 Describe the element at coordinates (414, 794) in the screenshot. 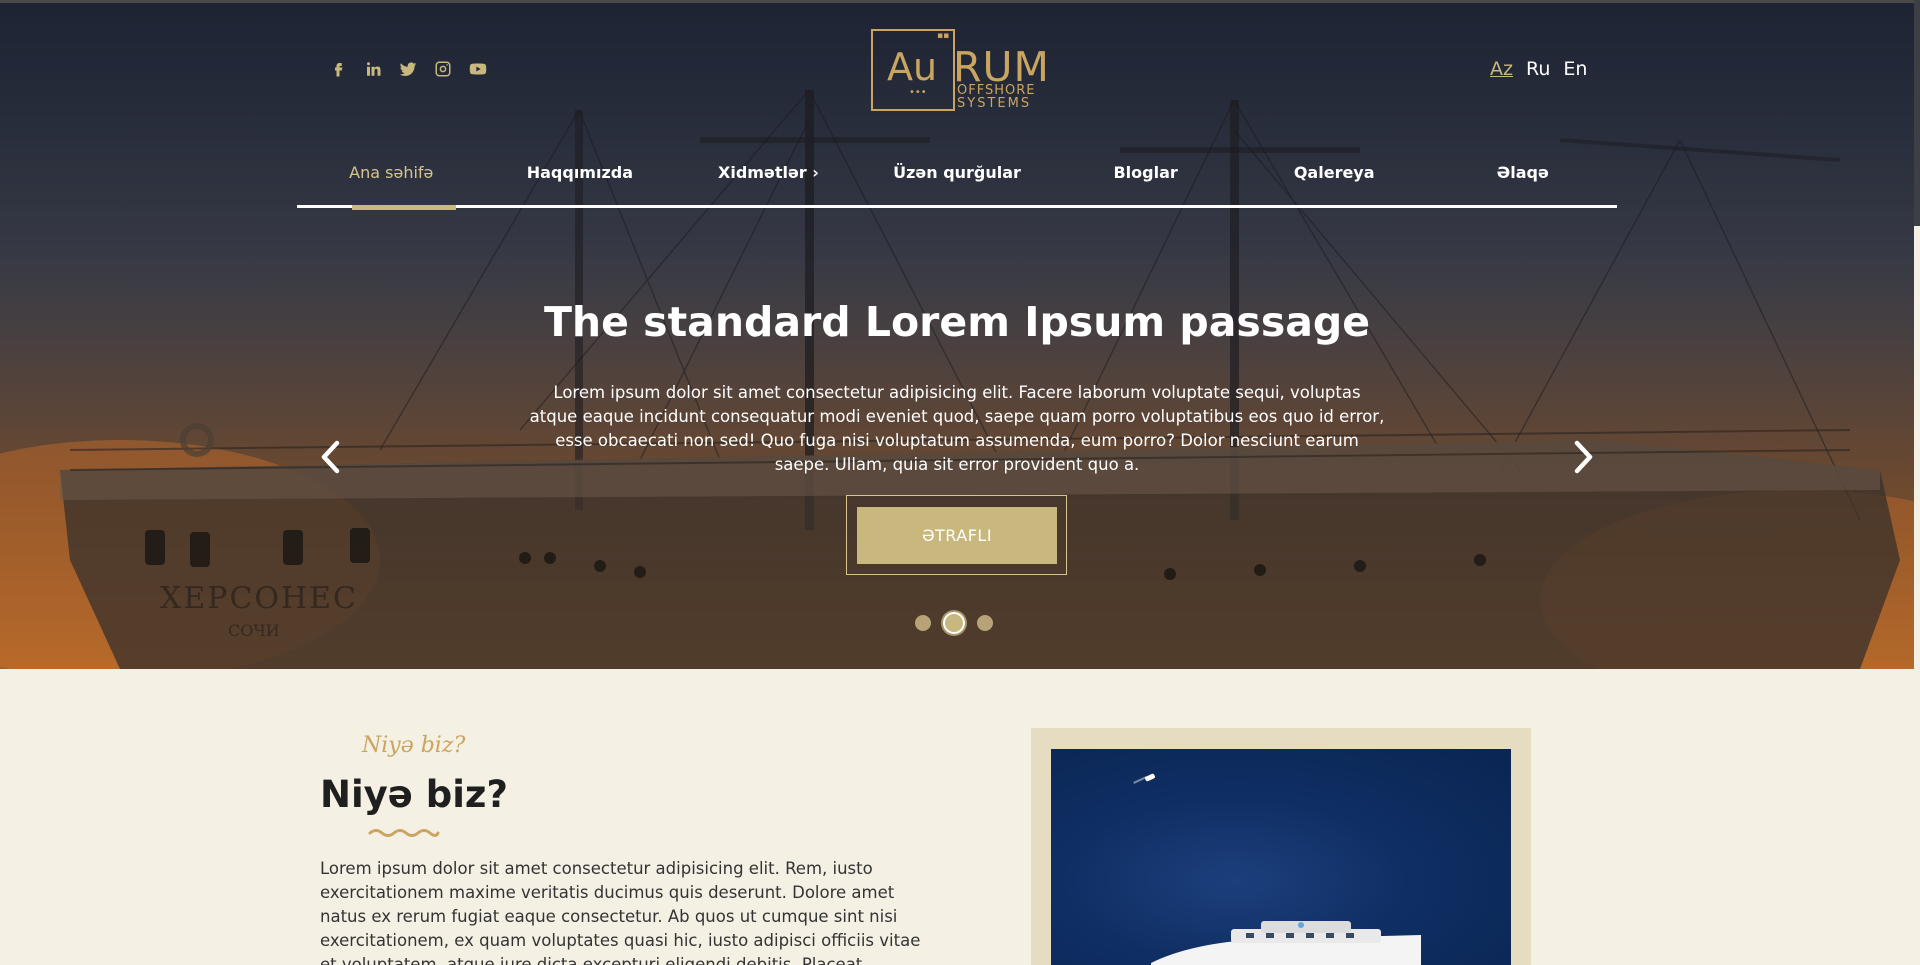

I see `why-title: Niyə biz?` at that location.